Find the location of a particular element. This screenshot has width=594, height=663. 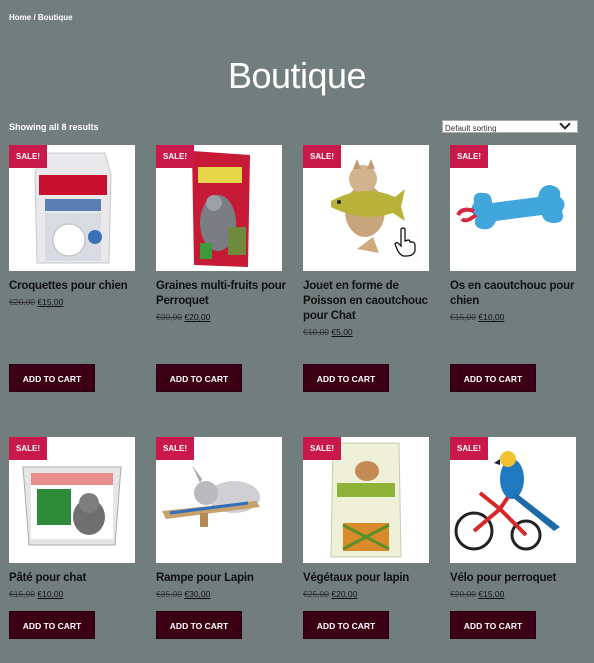

product-name: Végétaux pour lapin is located at coordinates (368, 578).